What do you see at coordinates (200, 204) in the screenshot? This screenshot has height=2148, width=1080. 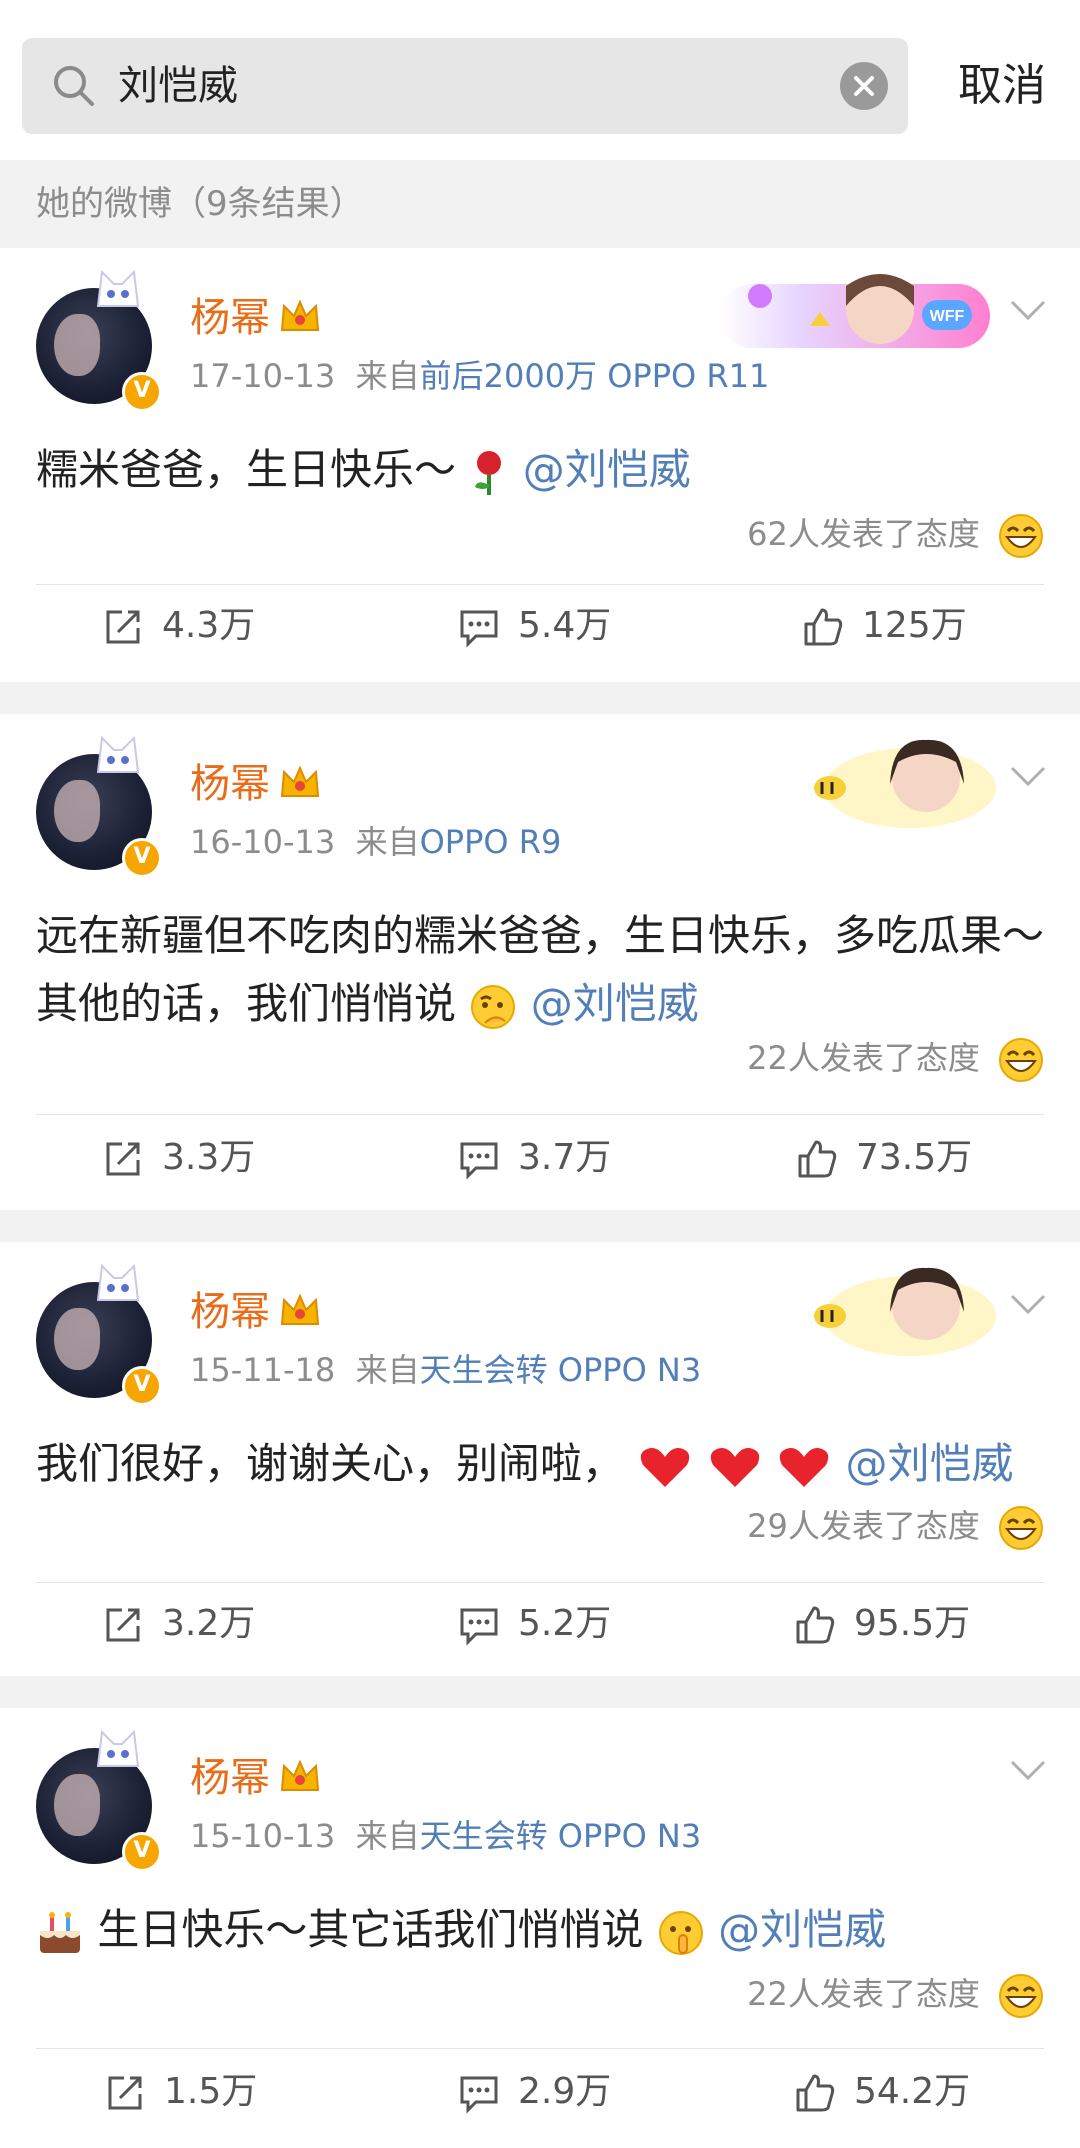 I see `result-count-title: 她的微博（9条结果）` at bounding box center [200, 204].